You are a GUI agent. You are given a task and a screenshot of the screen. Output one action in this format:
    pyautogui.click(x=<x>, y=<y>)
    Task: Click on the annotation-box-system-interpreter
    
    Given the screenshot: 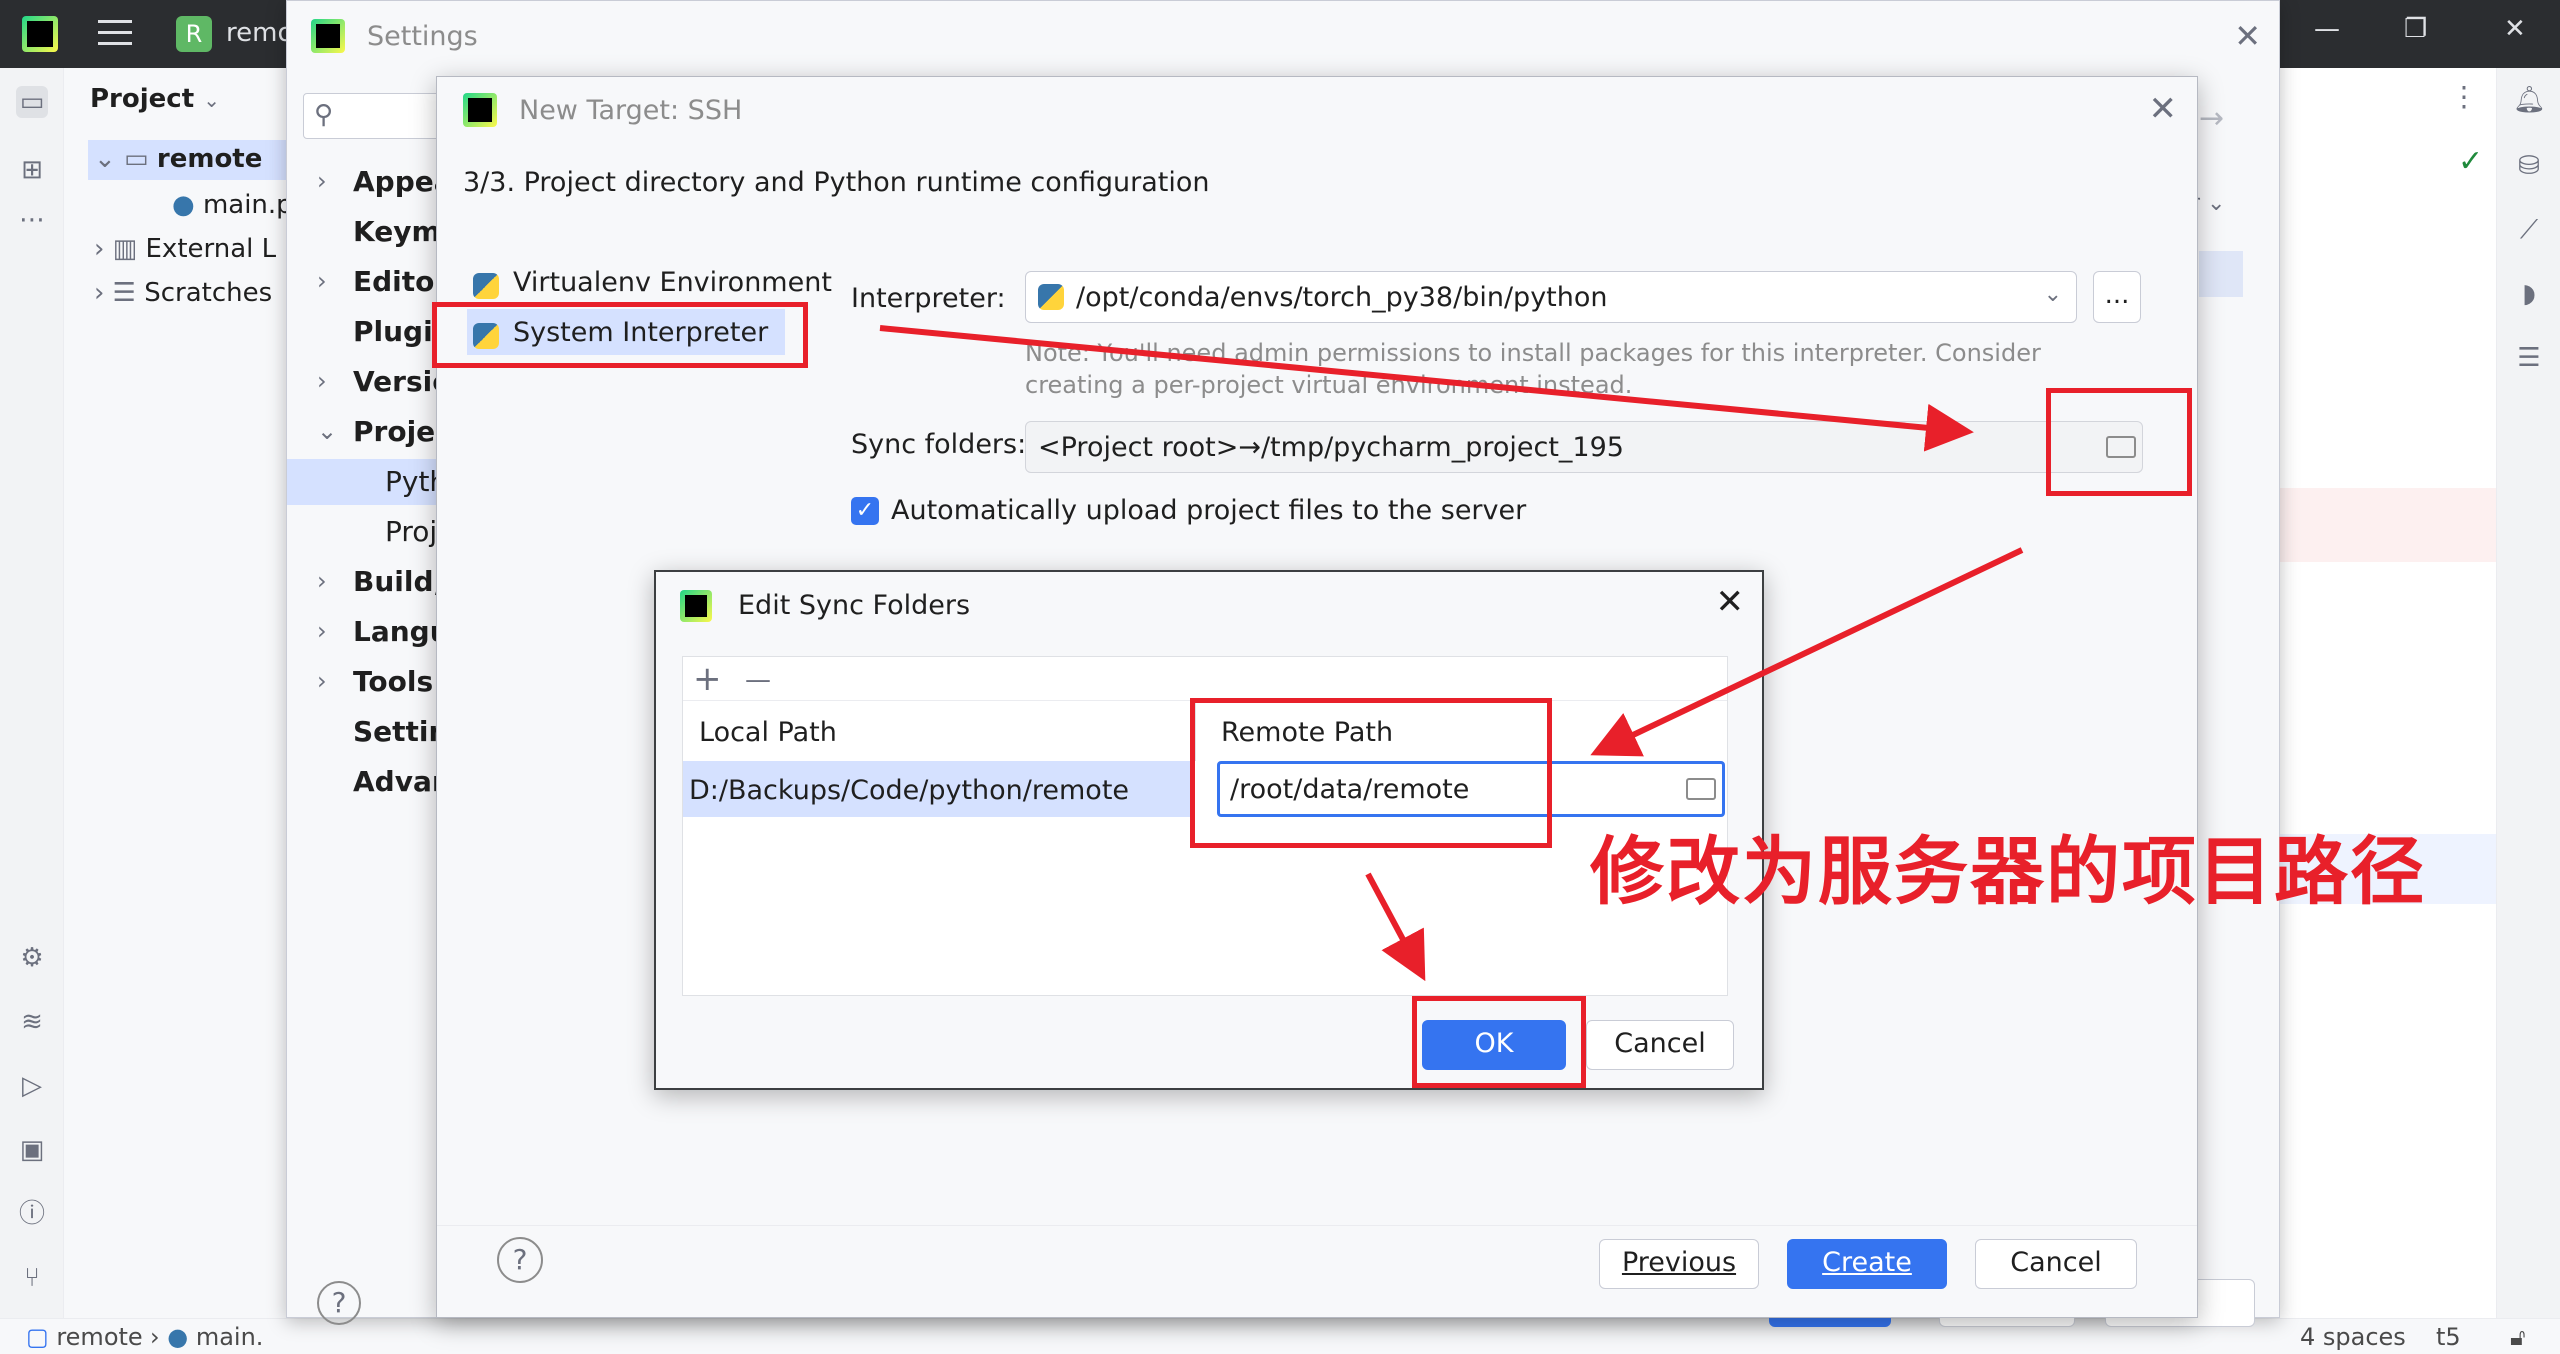 What is the action you would take?
    pyautogui.click(x=620, y=335)
    